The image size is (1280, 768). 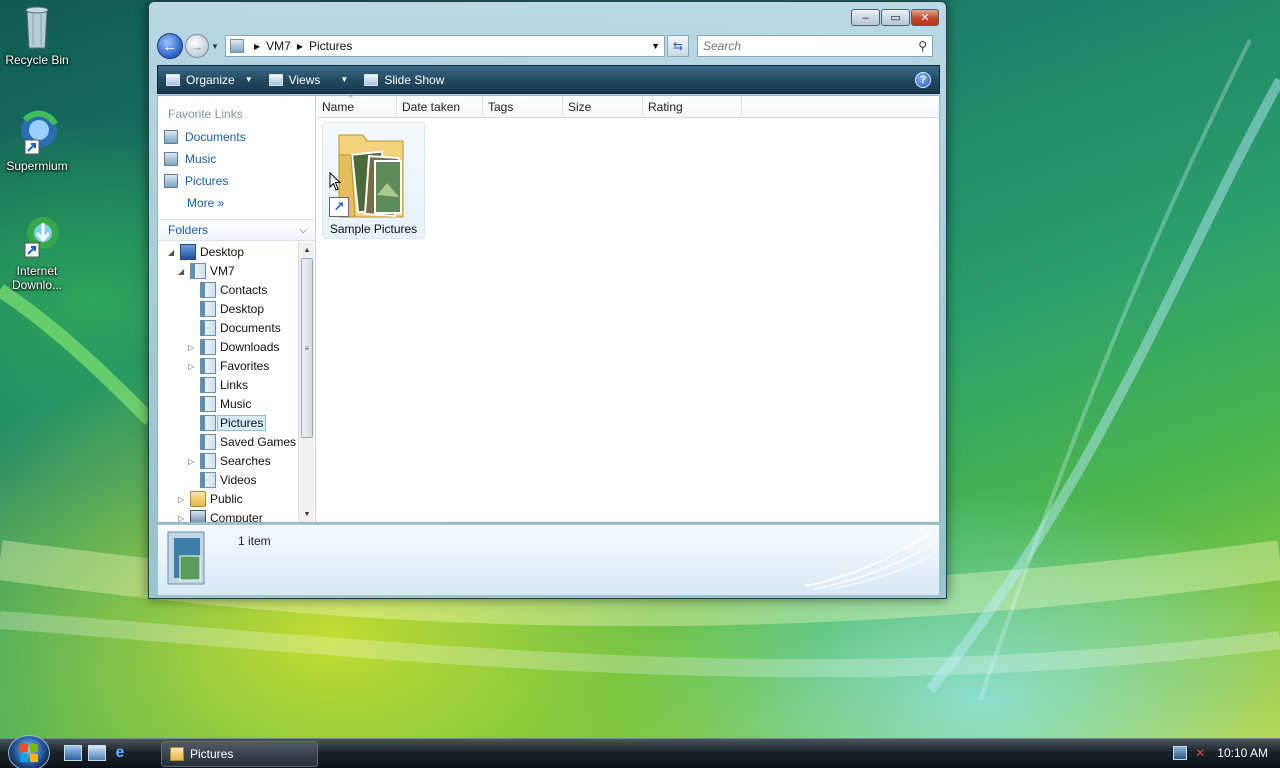 What do you see at coordinates (120, 753) in the screenshot?
I see `internet-explorer-icon: e` at bounding box center [120, 753].